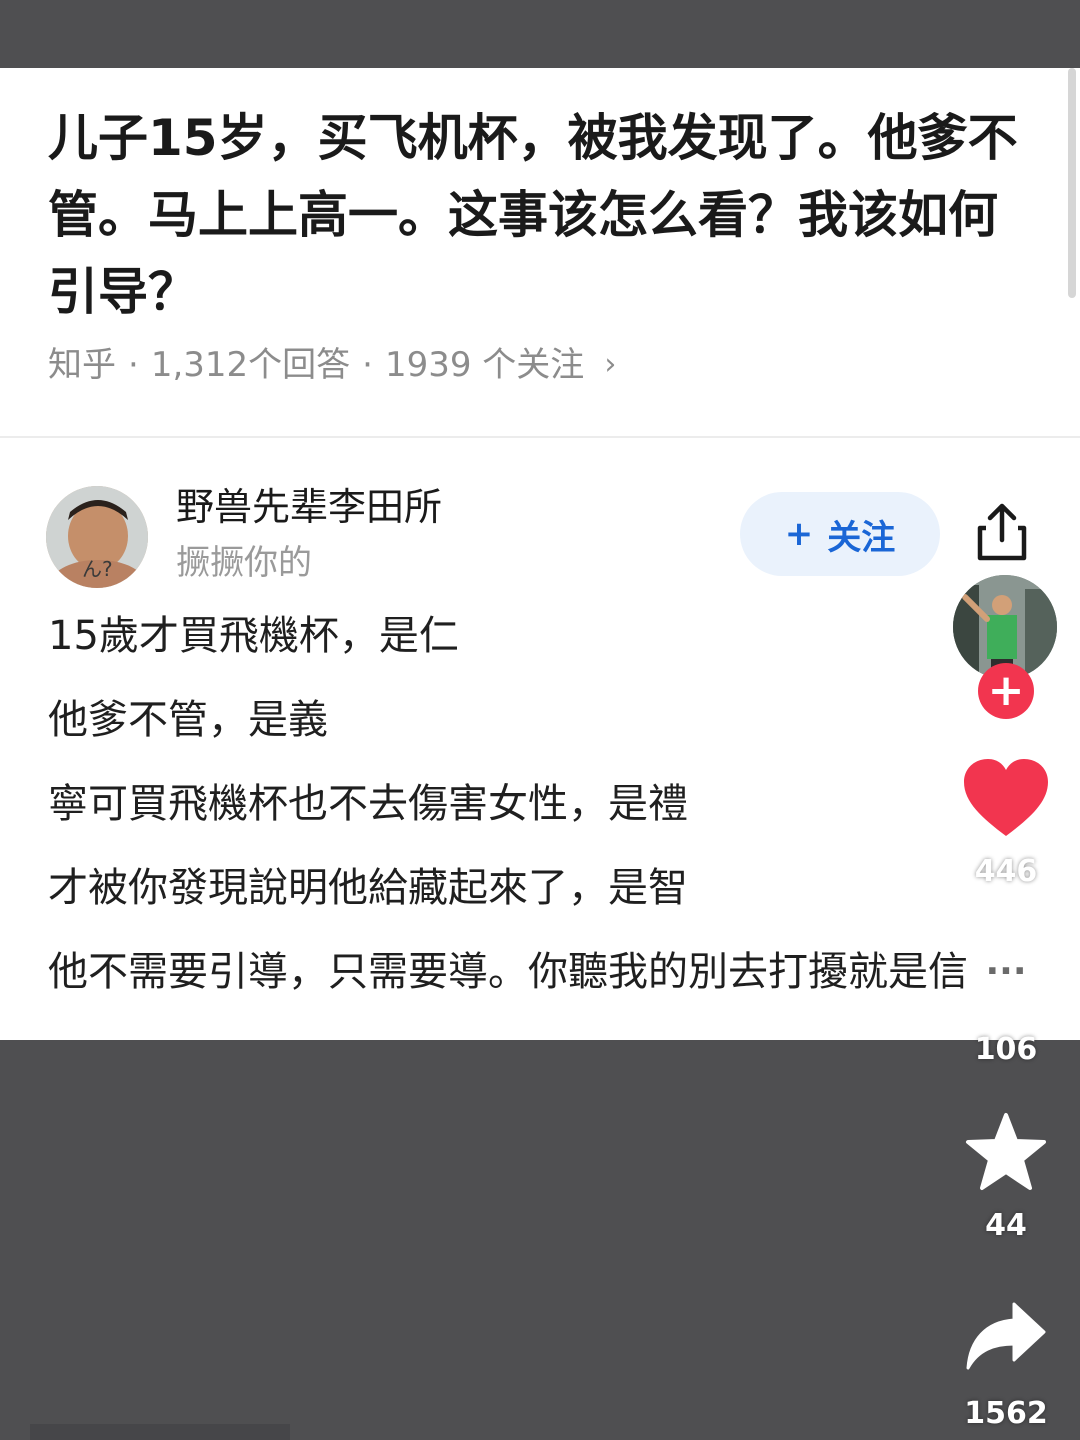 This screenshot has width=1080, height=1440. I want to click on favorite-count: 44, so click(1006, 1225).